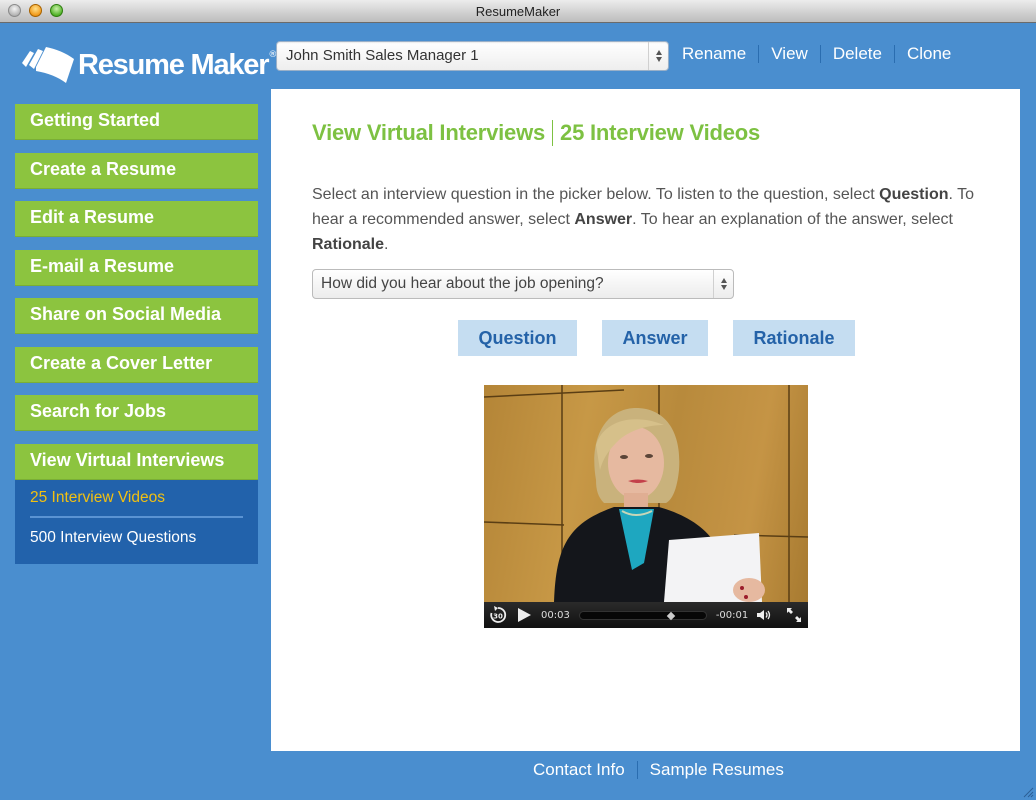 This screenshot has width=1036, height=800. I want to click on subnav-item-interview-videos: 25 Interview Videos, so click(136, 499).